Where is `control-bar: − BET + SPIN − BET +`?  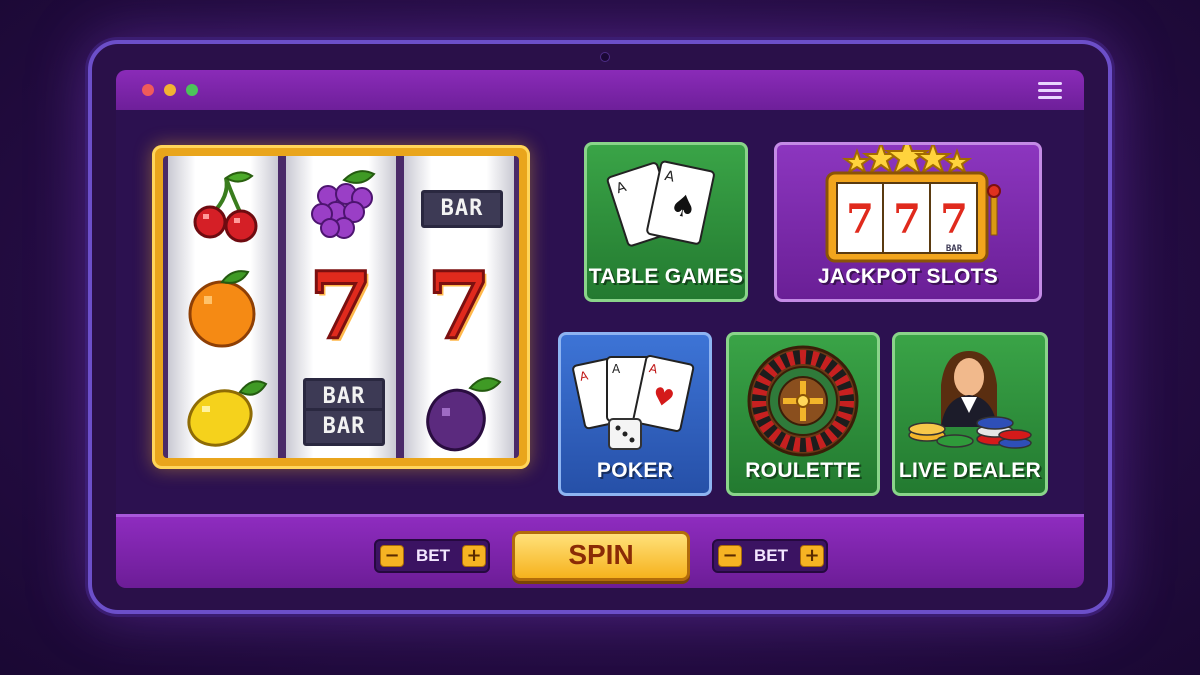 control-bar: − BET + SPIN − BET + is located at coordinates (600, 551).